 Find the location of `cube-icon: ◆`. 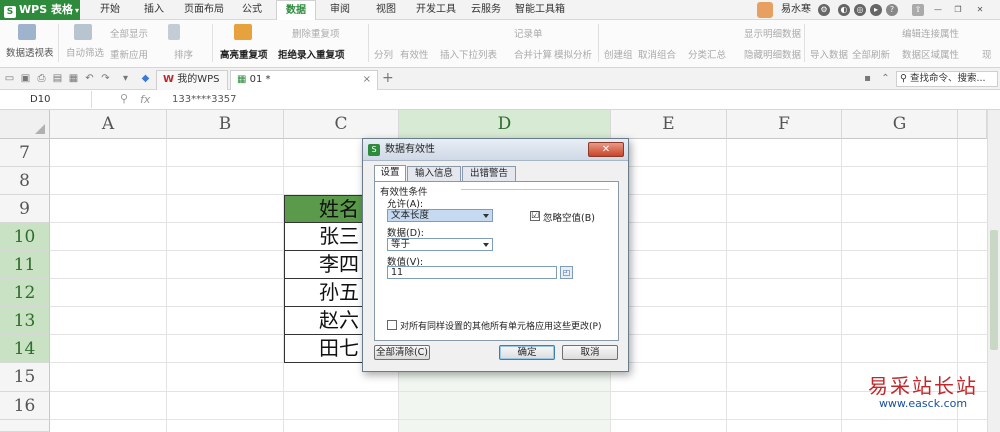

cube-icon: ◆ is located at coordinates (145, 78).